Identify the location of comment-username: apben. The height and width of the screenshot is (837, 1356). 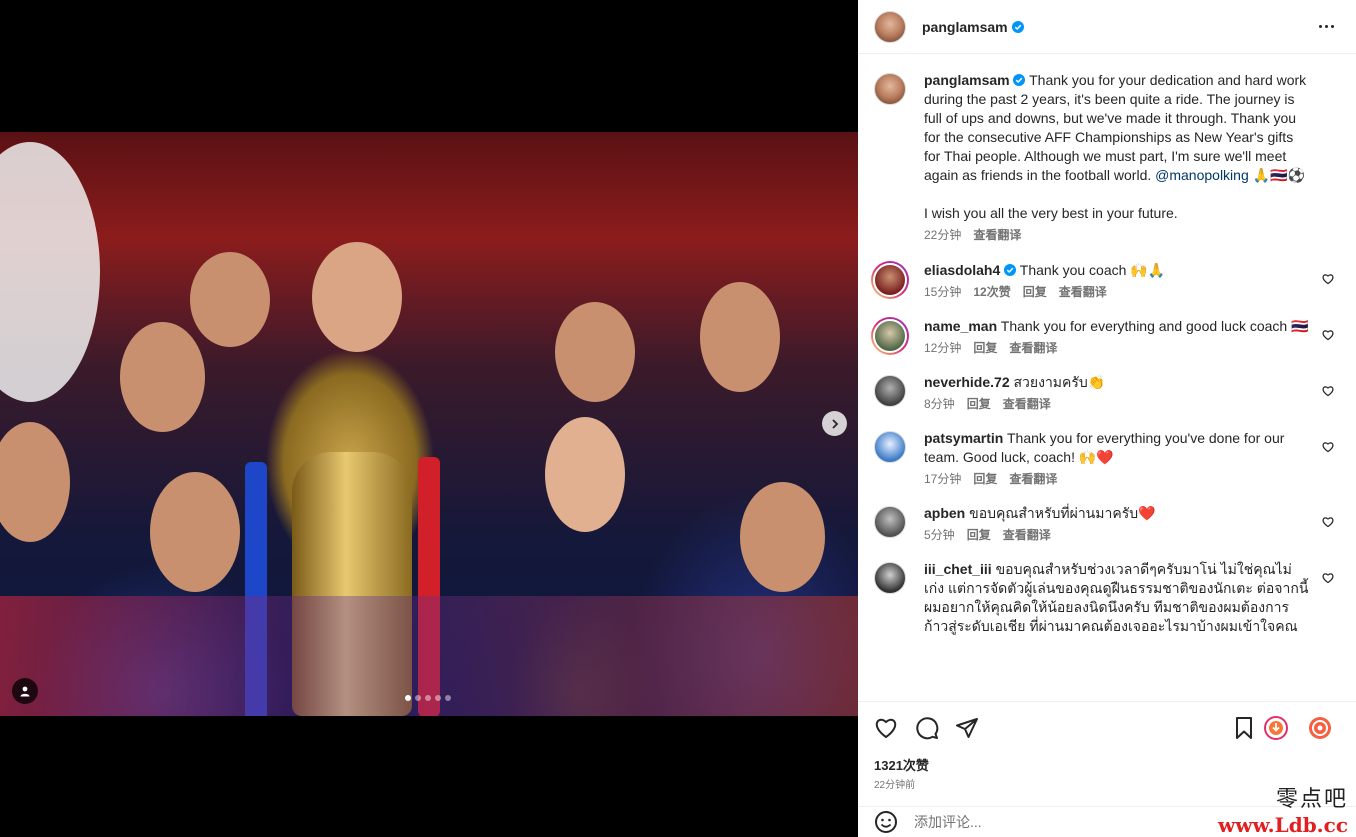
(944, 513).